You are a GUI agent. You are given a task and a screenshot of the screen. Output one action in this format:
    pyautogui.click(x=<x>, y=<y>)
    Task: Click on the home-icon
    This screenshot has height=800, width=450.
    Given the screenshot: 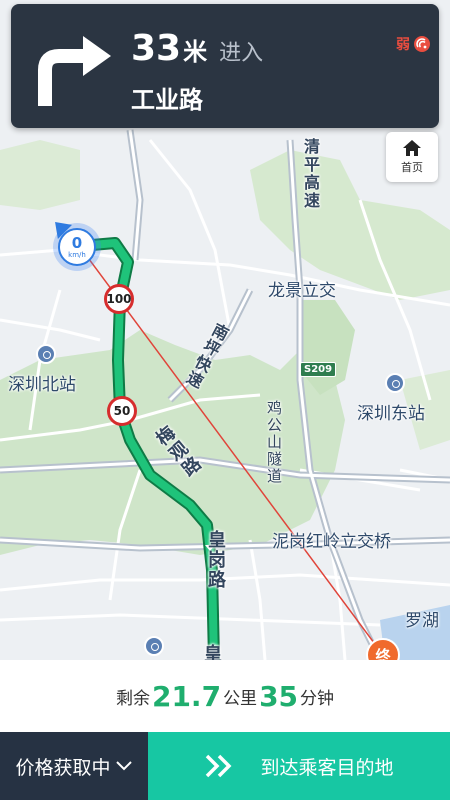 What is the action you would take?
    pyautogui.click(x=412, y=148)
    